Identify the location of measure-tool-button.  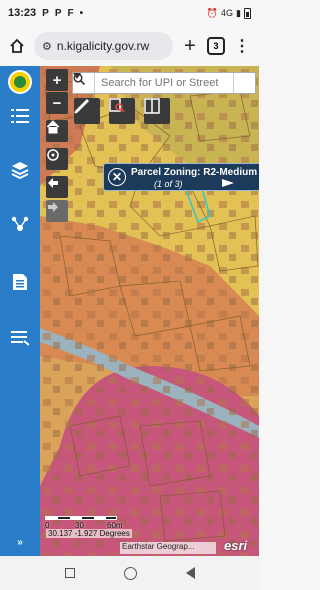
(87, 111).